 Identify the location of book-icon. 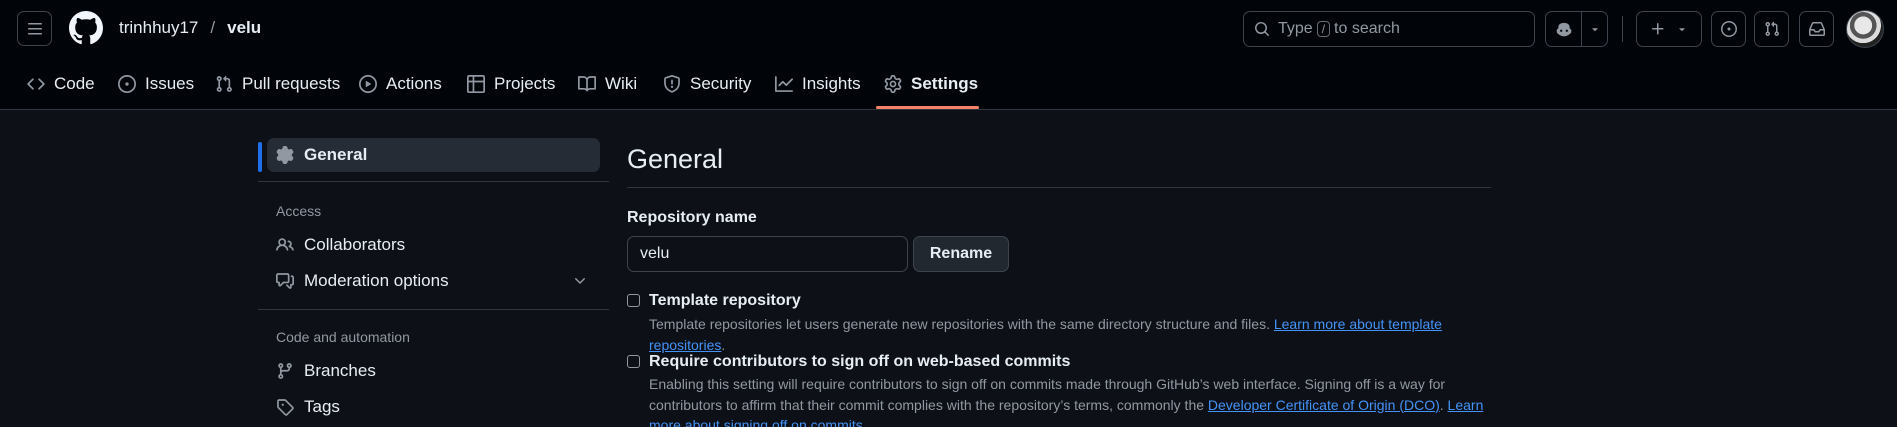
(587, 84).